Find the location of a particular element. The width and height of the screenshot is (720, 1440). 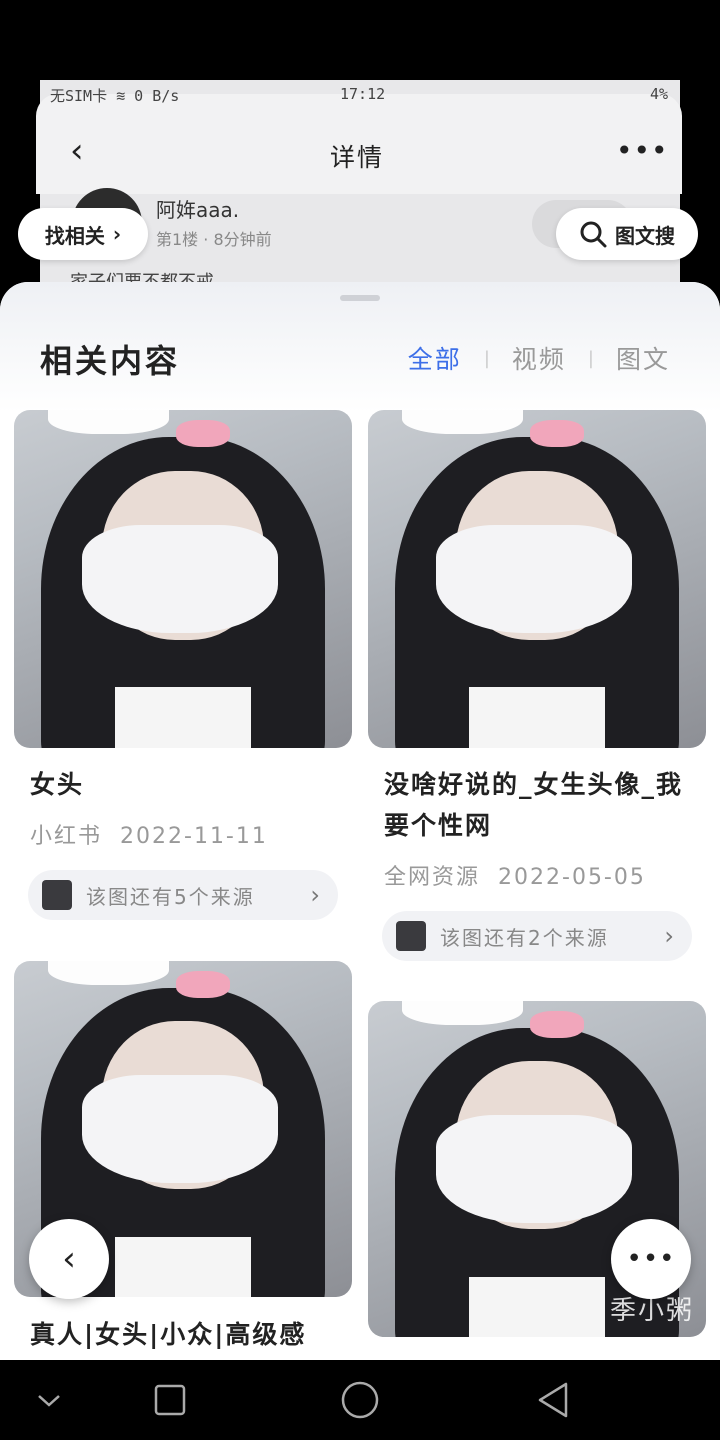

status-left: 无SIM卡 ≋ 0 B/s is located at coordinates (115, 96).